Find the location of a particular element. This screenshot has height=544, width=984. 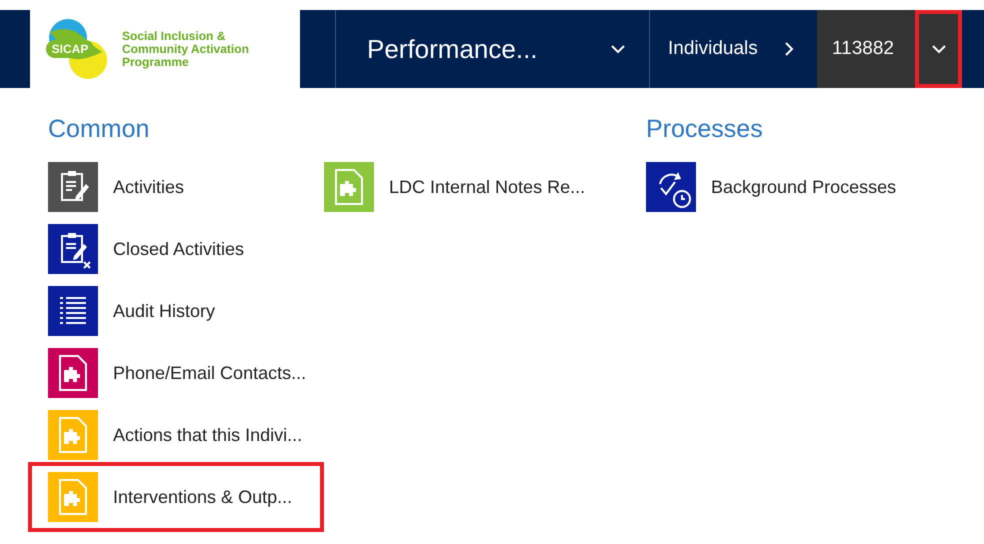

section-heading: Common is located at coordinates (99, 129).